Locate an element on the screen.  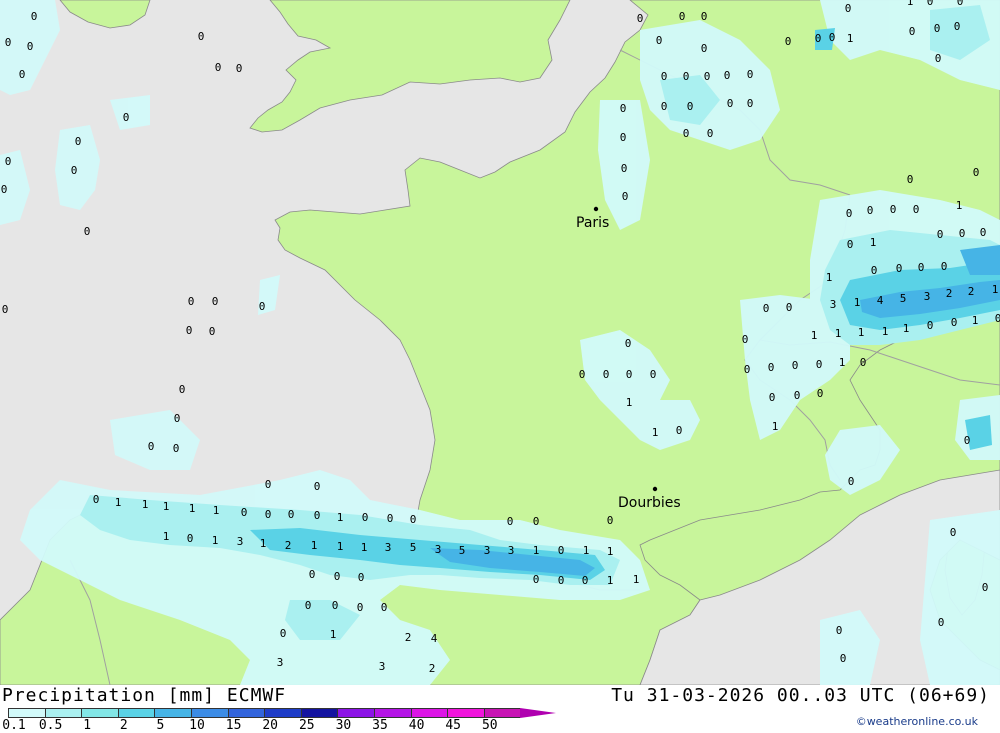
legend-tick: 20 is located at coordinates (270, 725).